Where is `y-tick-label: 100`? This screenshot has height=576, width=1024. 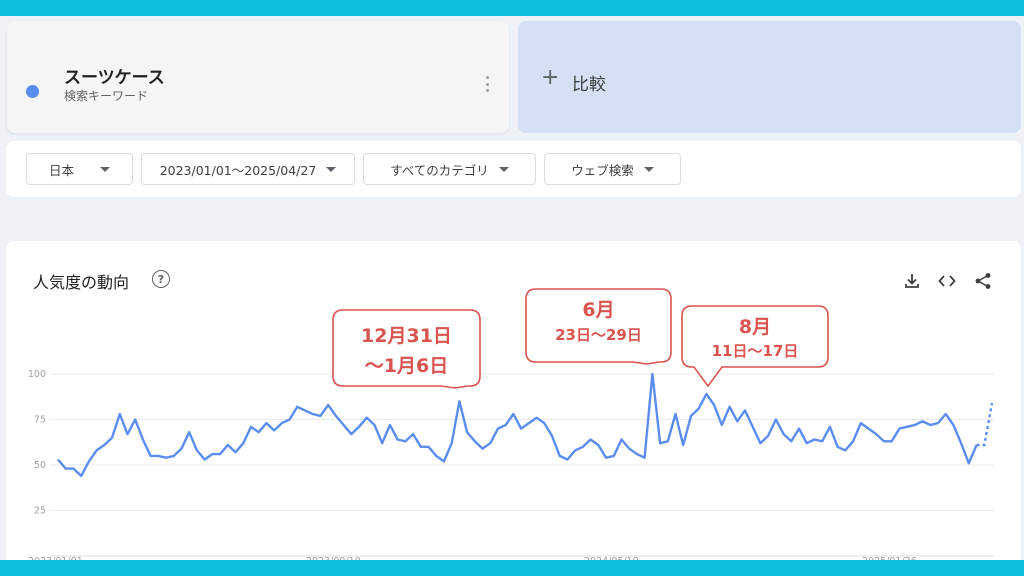
y-tick-label: 100 is located at coordinates (37, 374).